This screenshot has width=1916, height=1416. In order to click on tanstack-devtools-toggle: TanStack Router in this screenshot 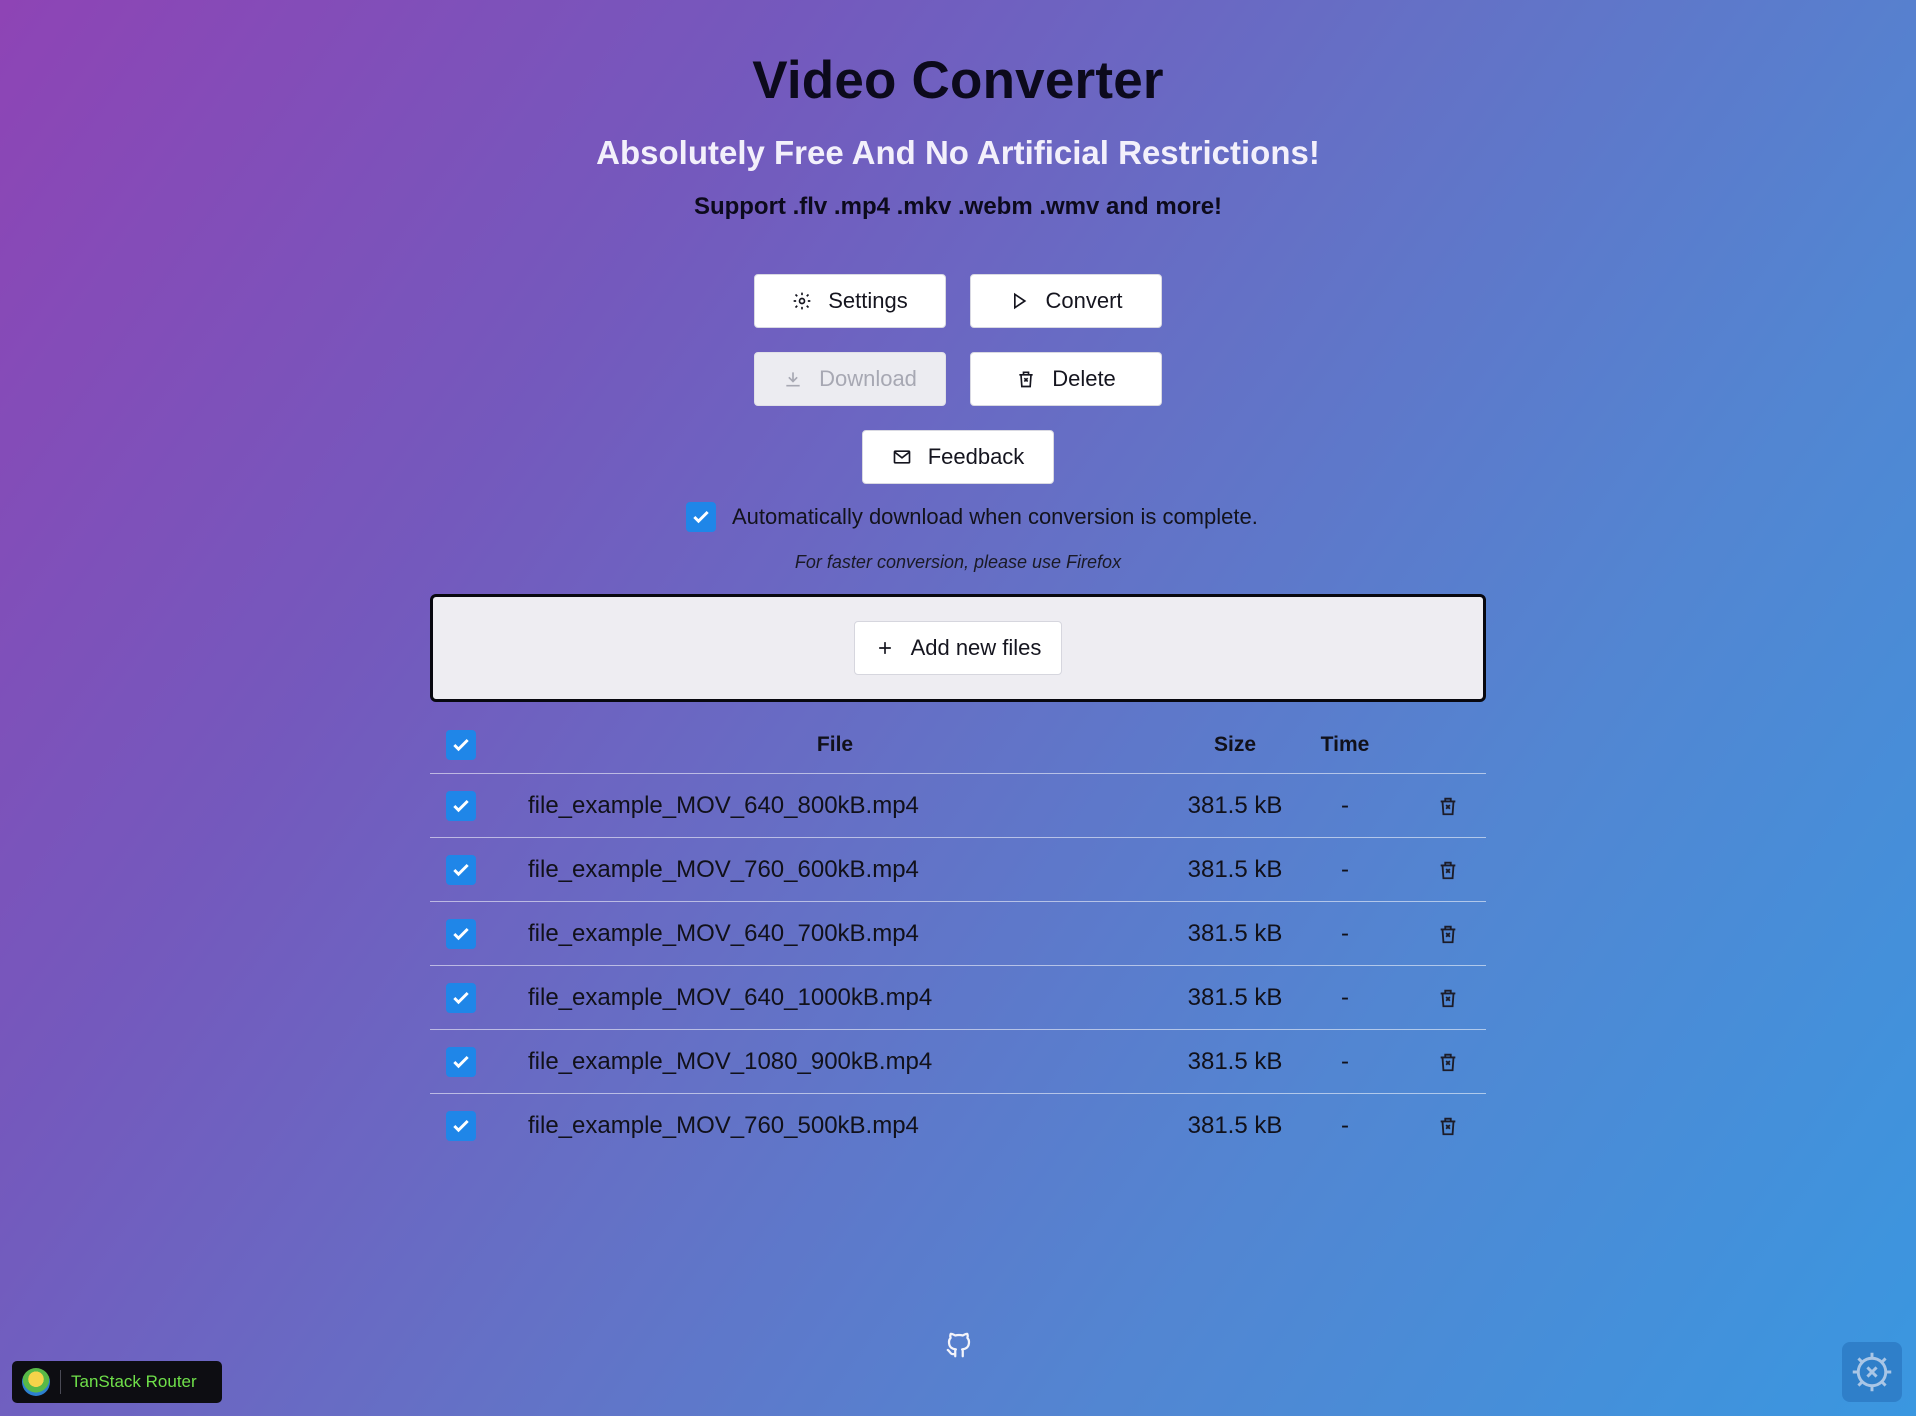, I will do `click(117, 1382)`.